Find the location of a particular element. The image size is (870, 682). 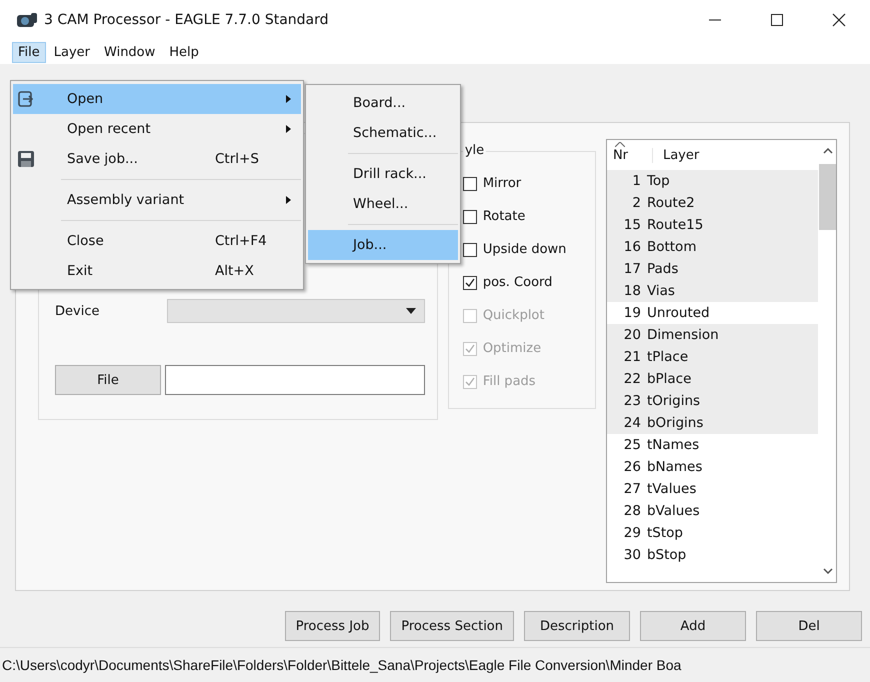

layer-name: bNames is located at coordinates (674, 467).